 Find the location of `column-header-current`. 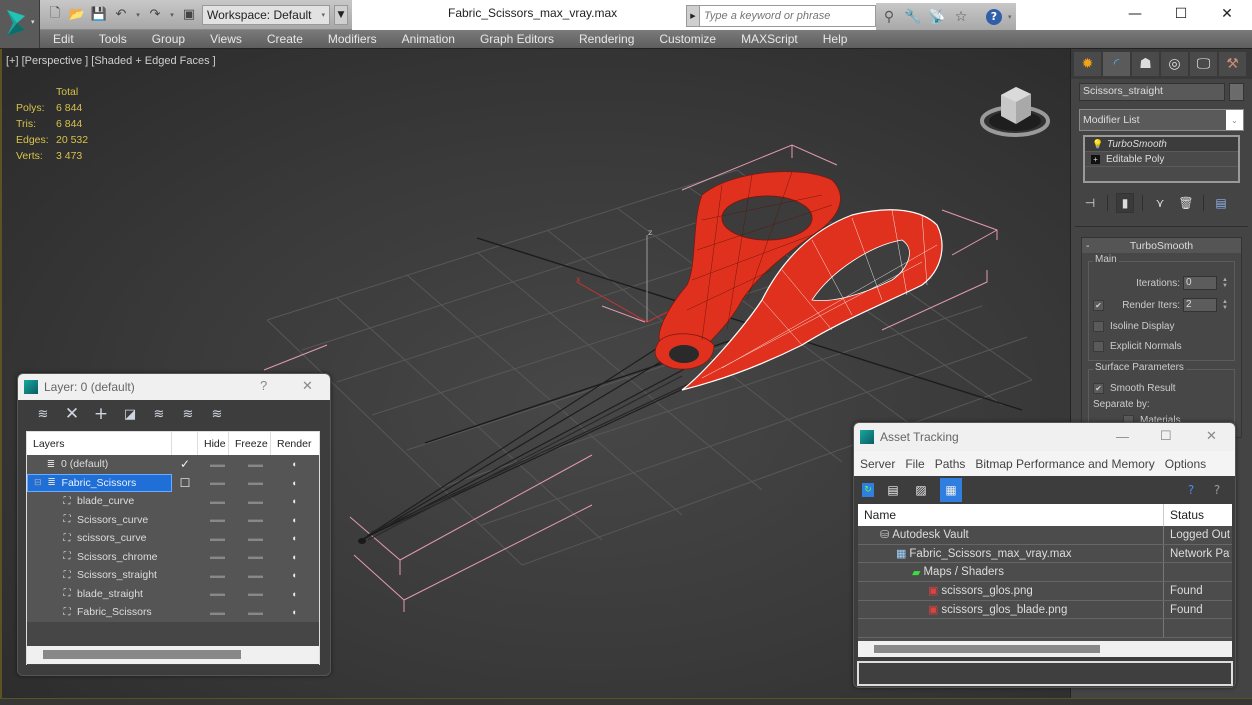

column-header-current is located at coordinates (185, 443).